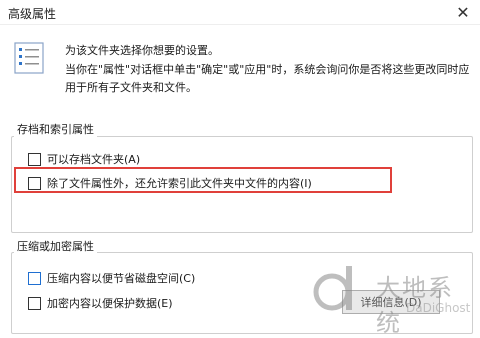 The image size is (480, 338). I want to click on encrypt-label: 加密内容以便保护数据(E), so click(110, 303).